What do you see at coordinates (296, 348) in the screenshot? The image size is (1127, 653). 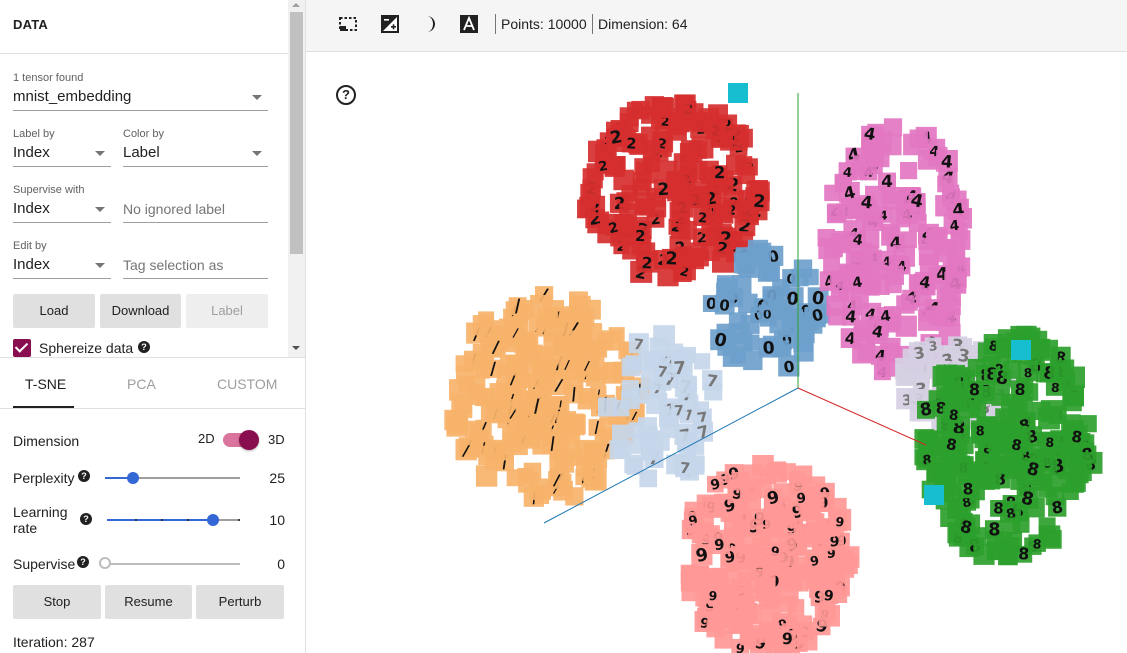 I see `scroll-down-arrow-icon` at bounding box center [296, 348].